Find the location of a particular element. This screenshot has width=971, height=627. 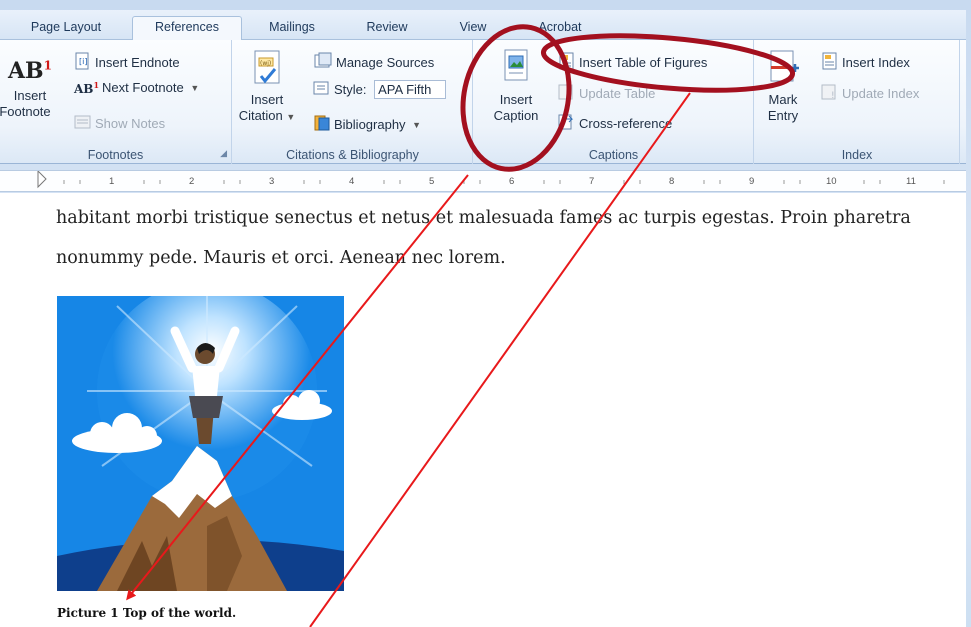

mark-entry-icon is located at coordinates (783, 70).